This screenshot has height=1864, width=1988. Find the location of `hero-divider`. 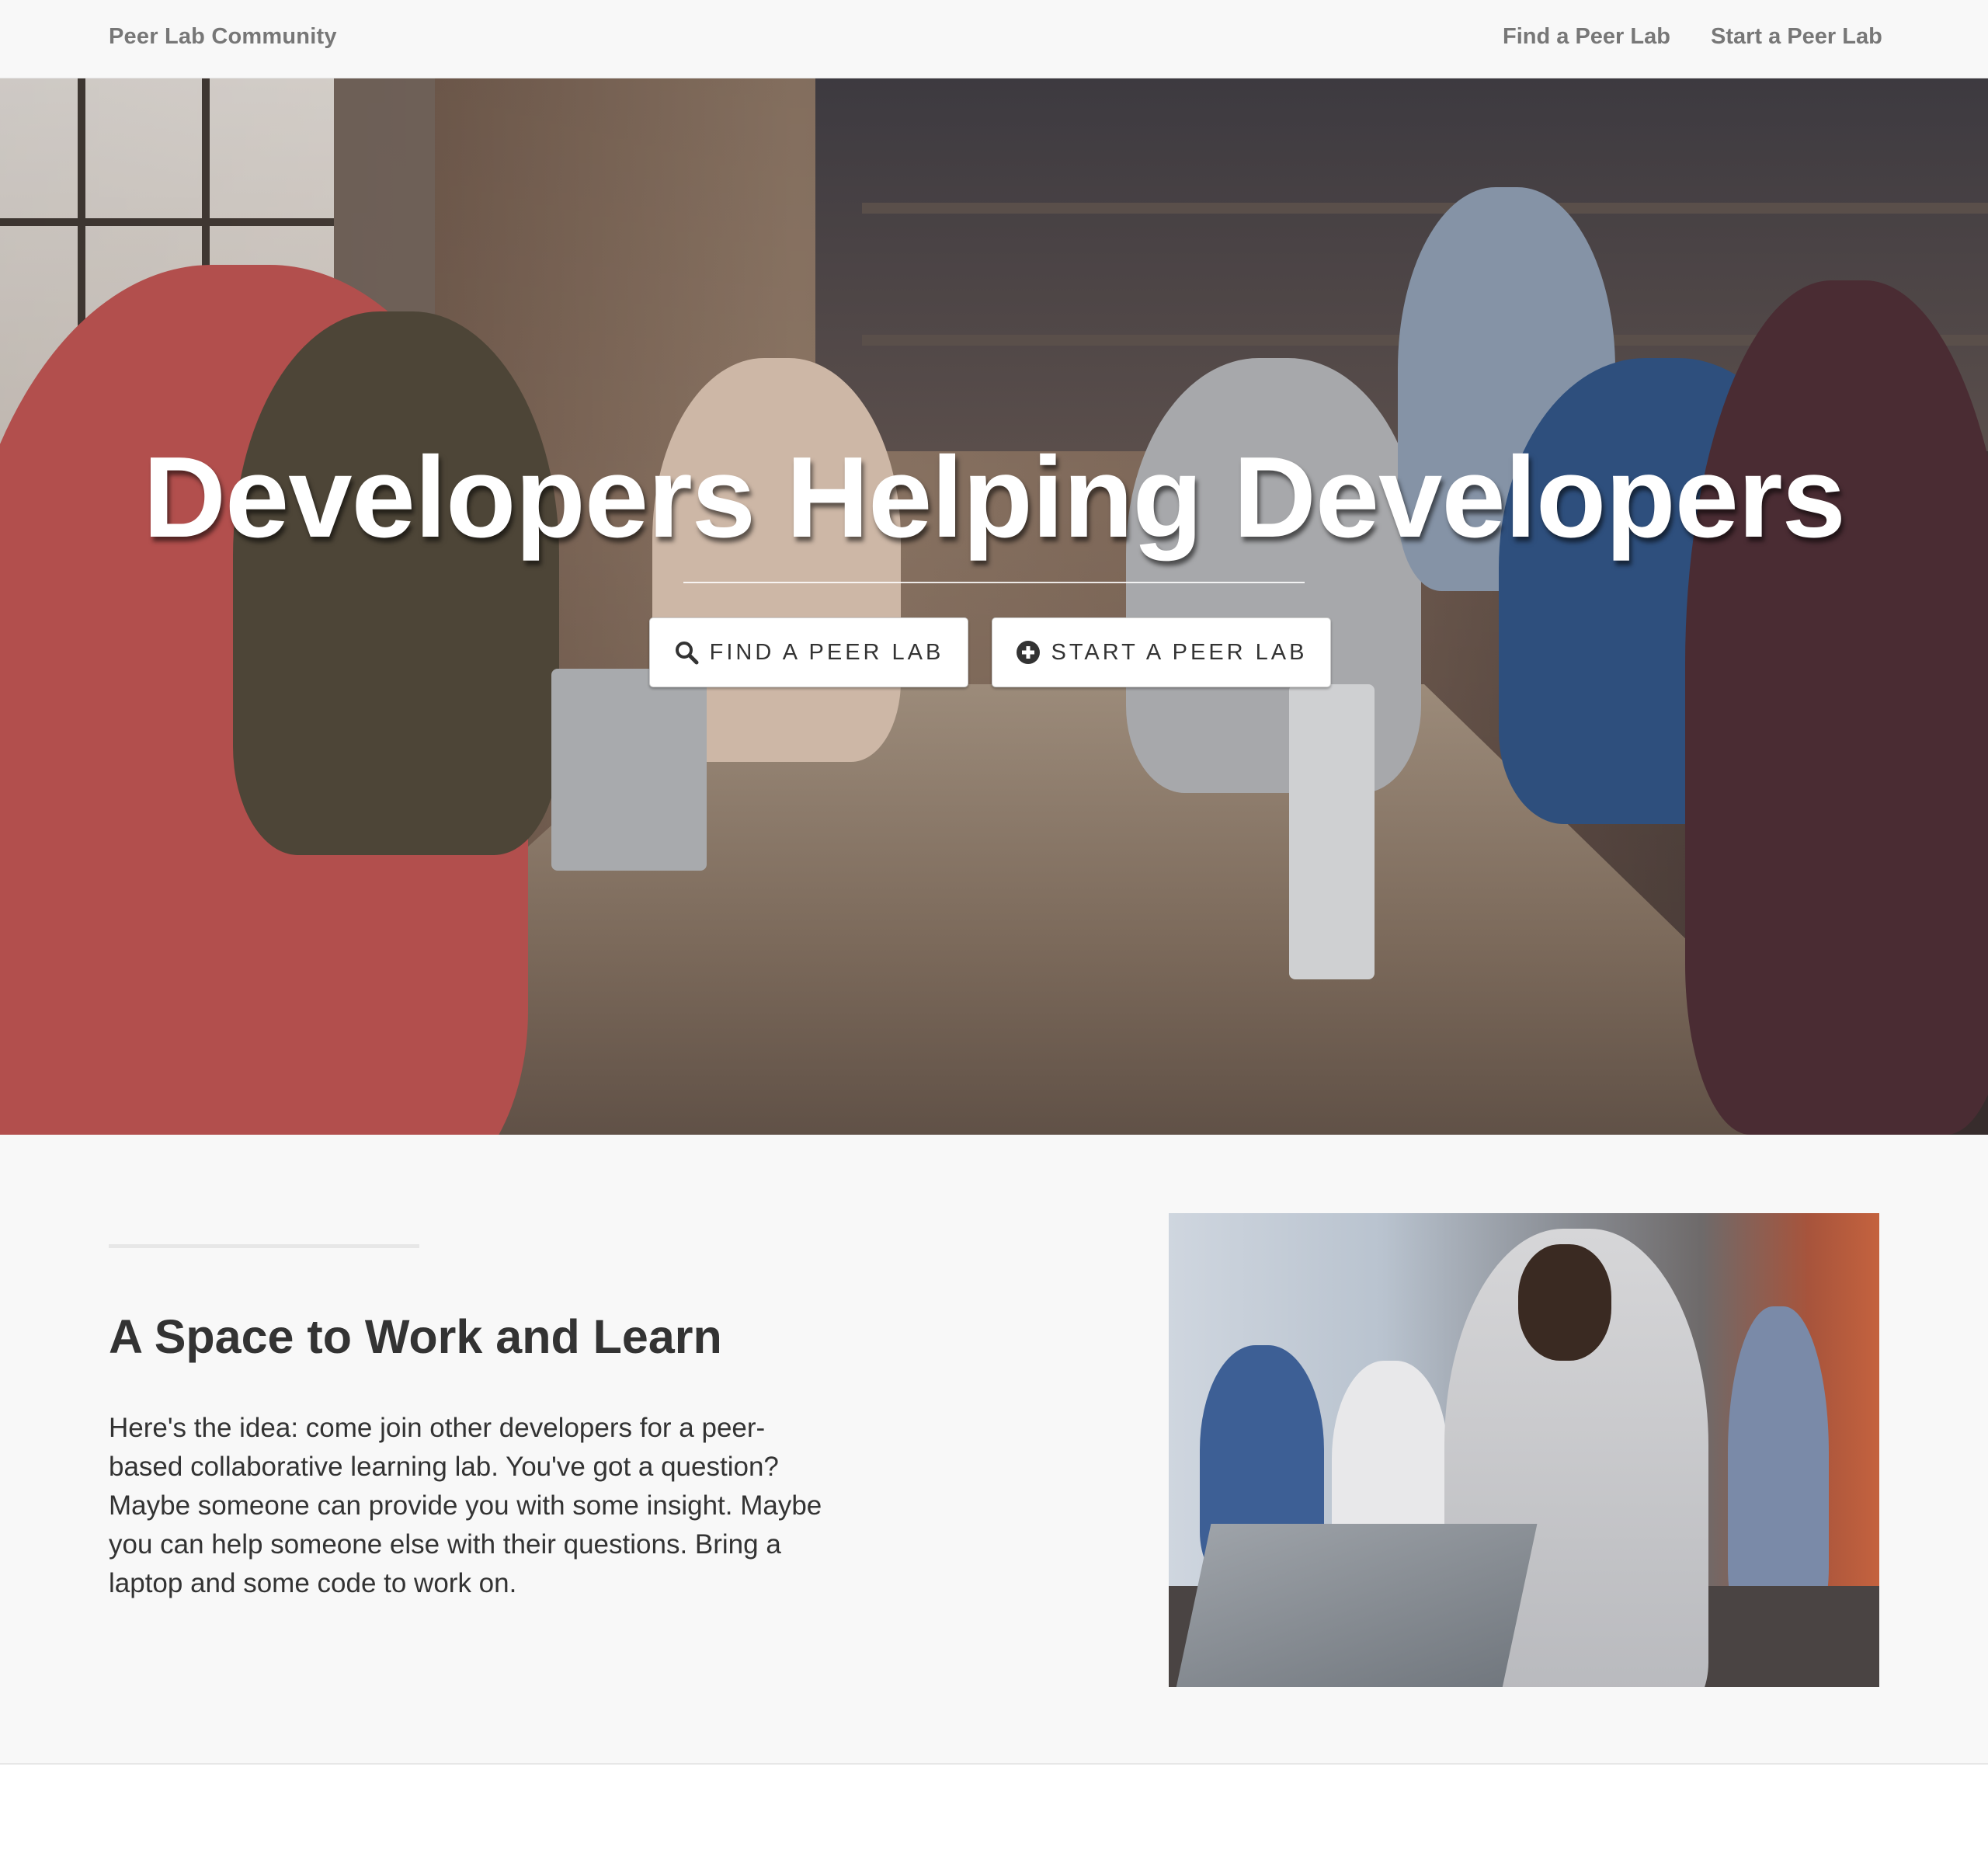

hero-divider is located at coordinates (994, 582).